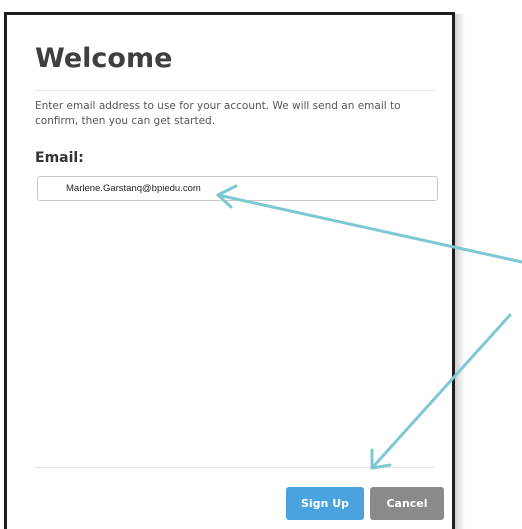 The height and width of the screenshot is (529, 522). What do you see at coordinates (369, 228) in the screenshot?
I see `arrow-to-email-line` at bounding box center [369, 228].